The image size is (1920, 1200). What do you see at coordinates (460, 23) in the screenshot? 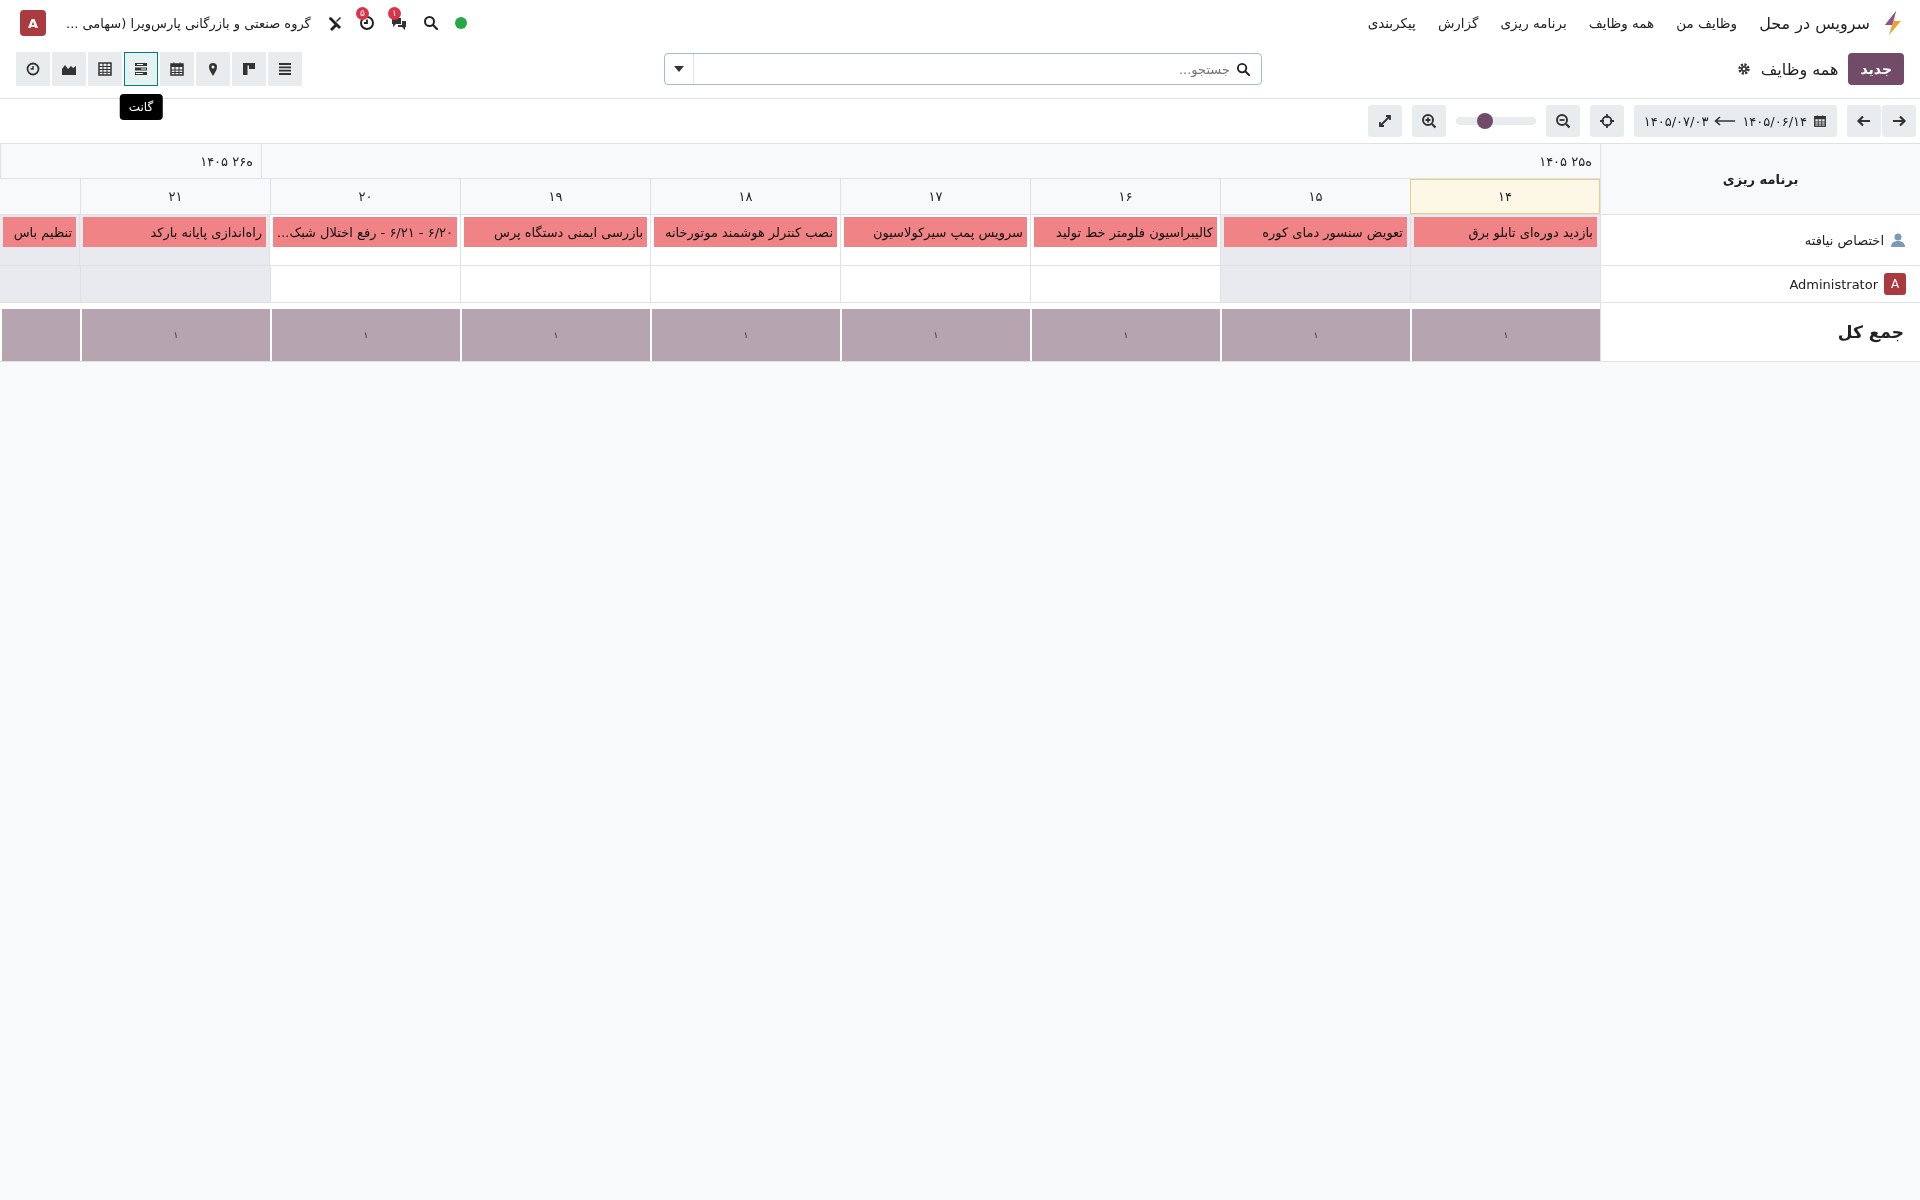
I see `status-dot` at bounding box center [460, 23].